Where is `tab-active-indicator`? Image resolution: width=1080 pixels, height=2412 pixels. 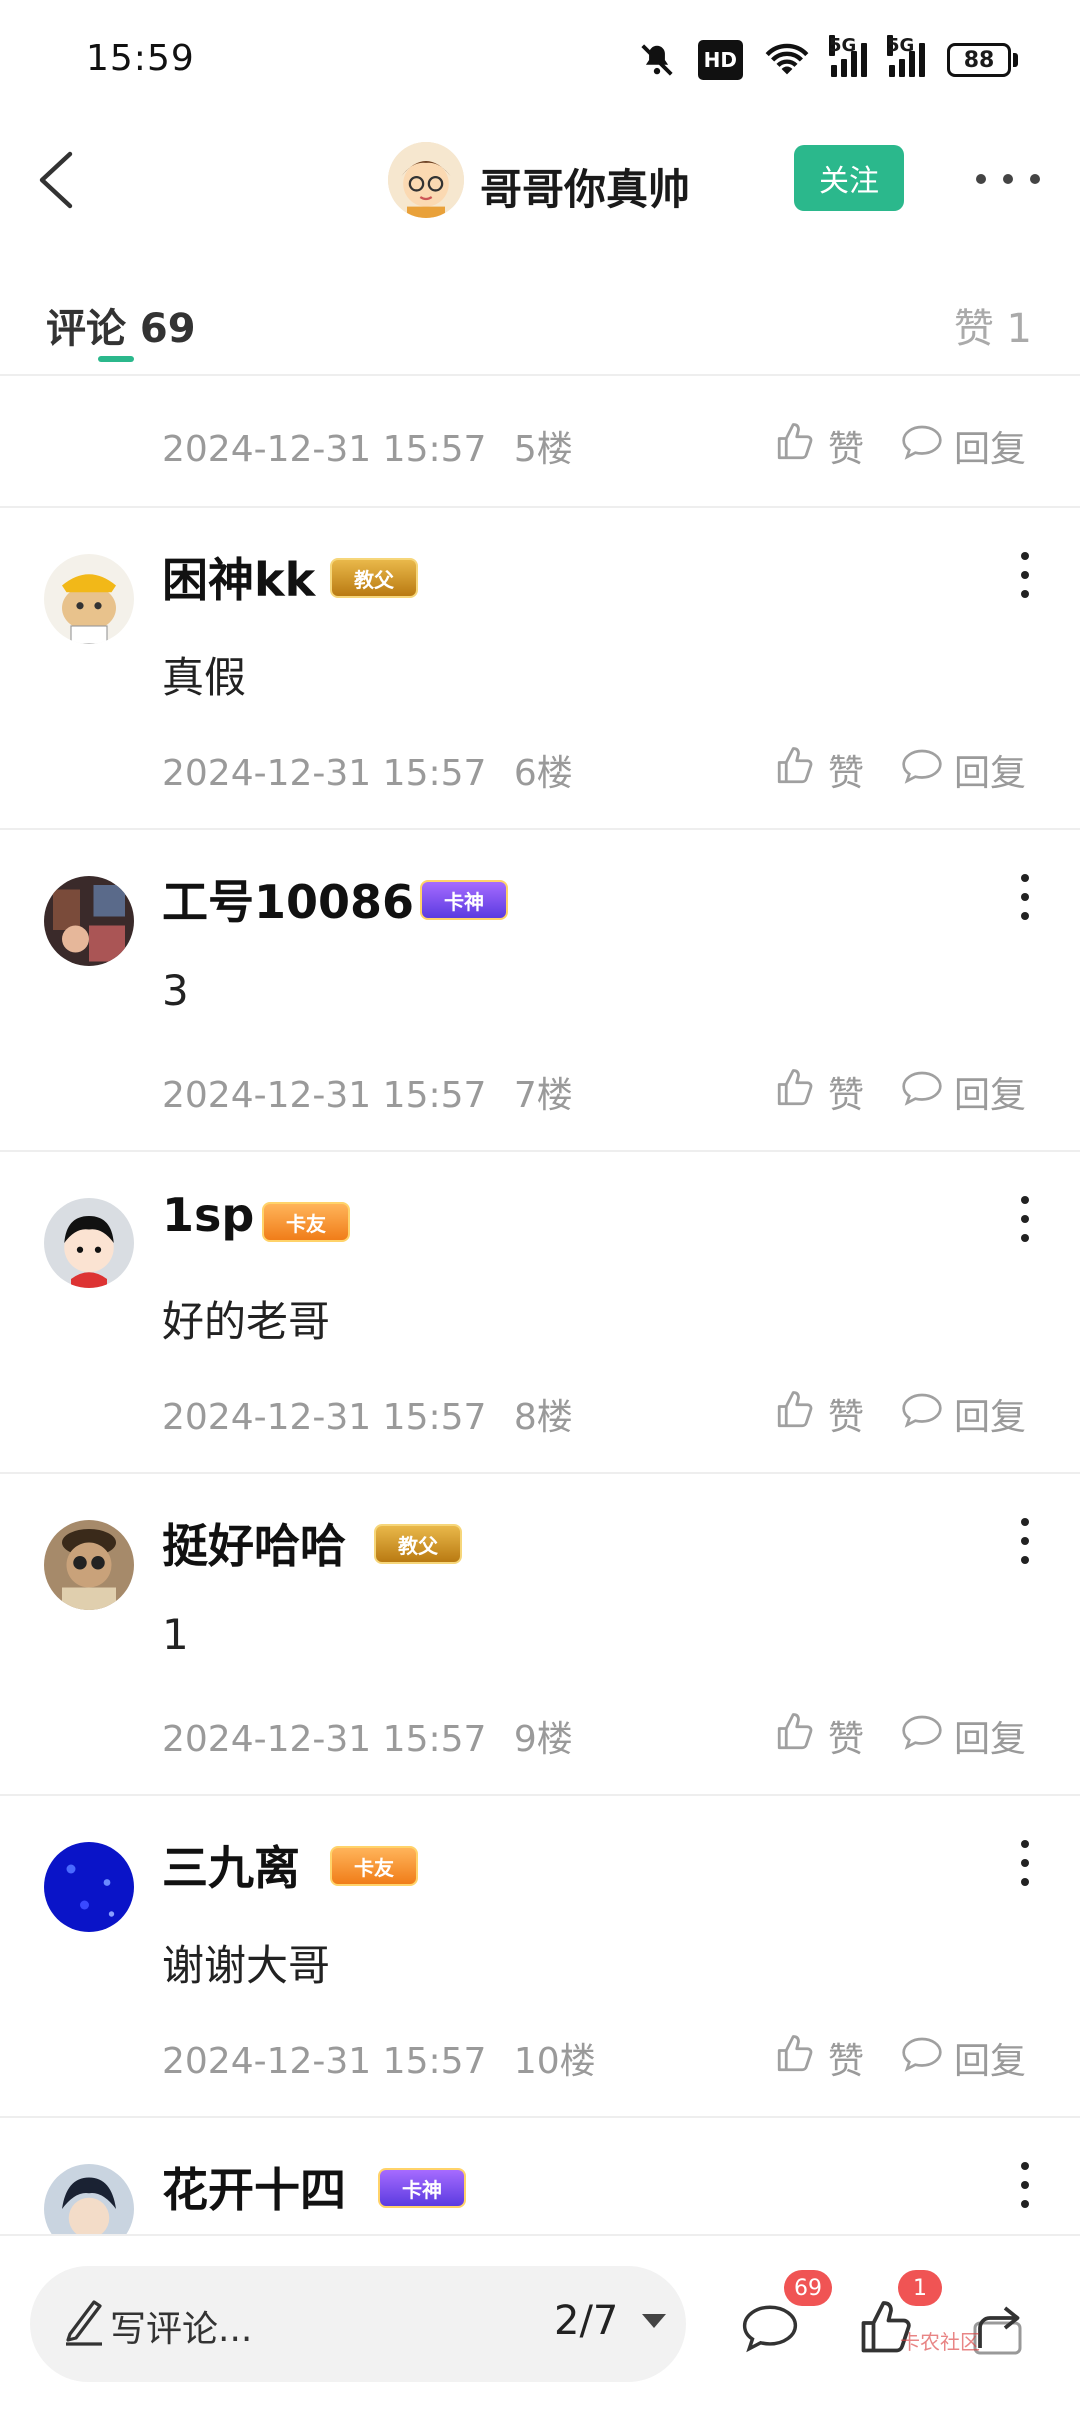
tab-active-indicator is located at coordinates (116, 359).